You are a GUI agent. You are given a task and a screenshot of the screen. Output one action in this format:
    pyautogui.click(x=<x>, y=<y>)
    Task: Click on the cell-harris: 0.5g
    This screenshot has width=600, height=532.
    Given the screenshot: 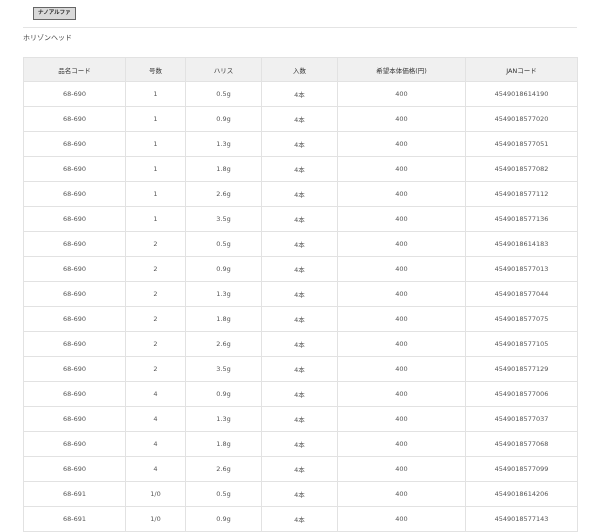 What is the action you would take?
    pyautogui.click(x=223, y=94)
    